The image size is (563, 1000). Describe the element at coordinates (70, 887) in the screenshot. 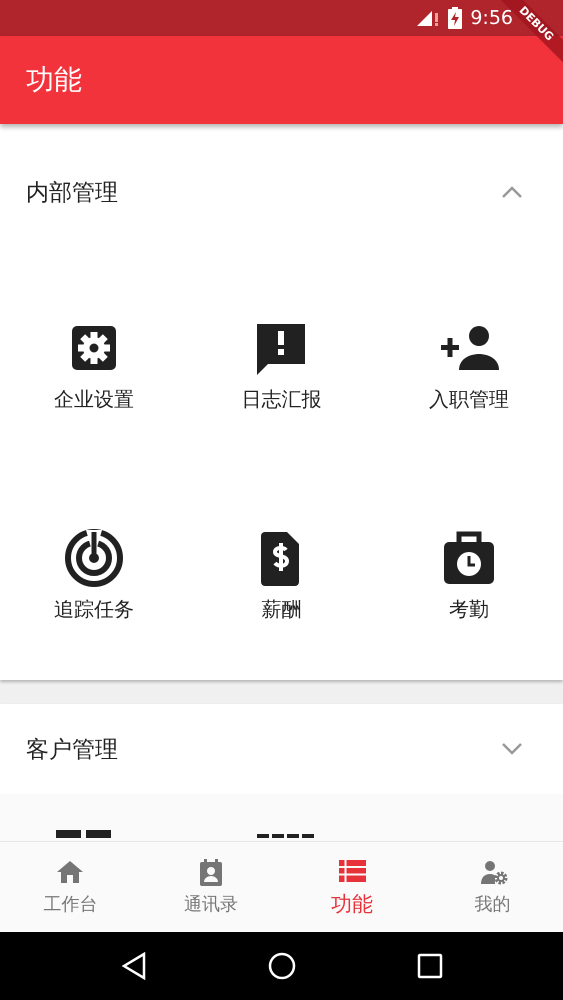

I see `nav-tab: 工作台` at that location.